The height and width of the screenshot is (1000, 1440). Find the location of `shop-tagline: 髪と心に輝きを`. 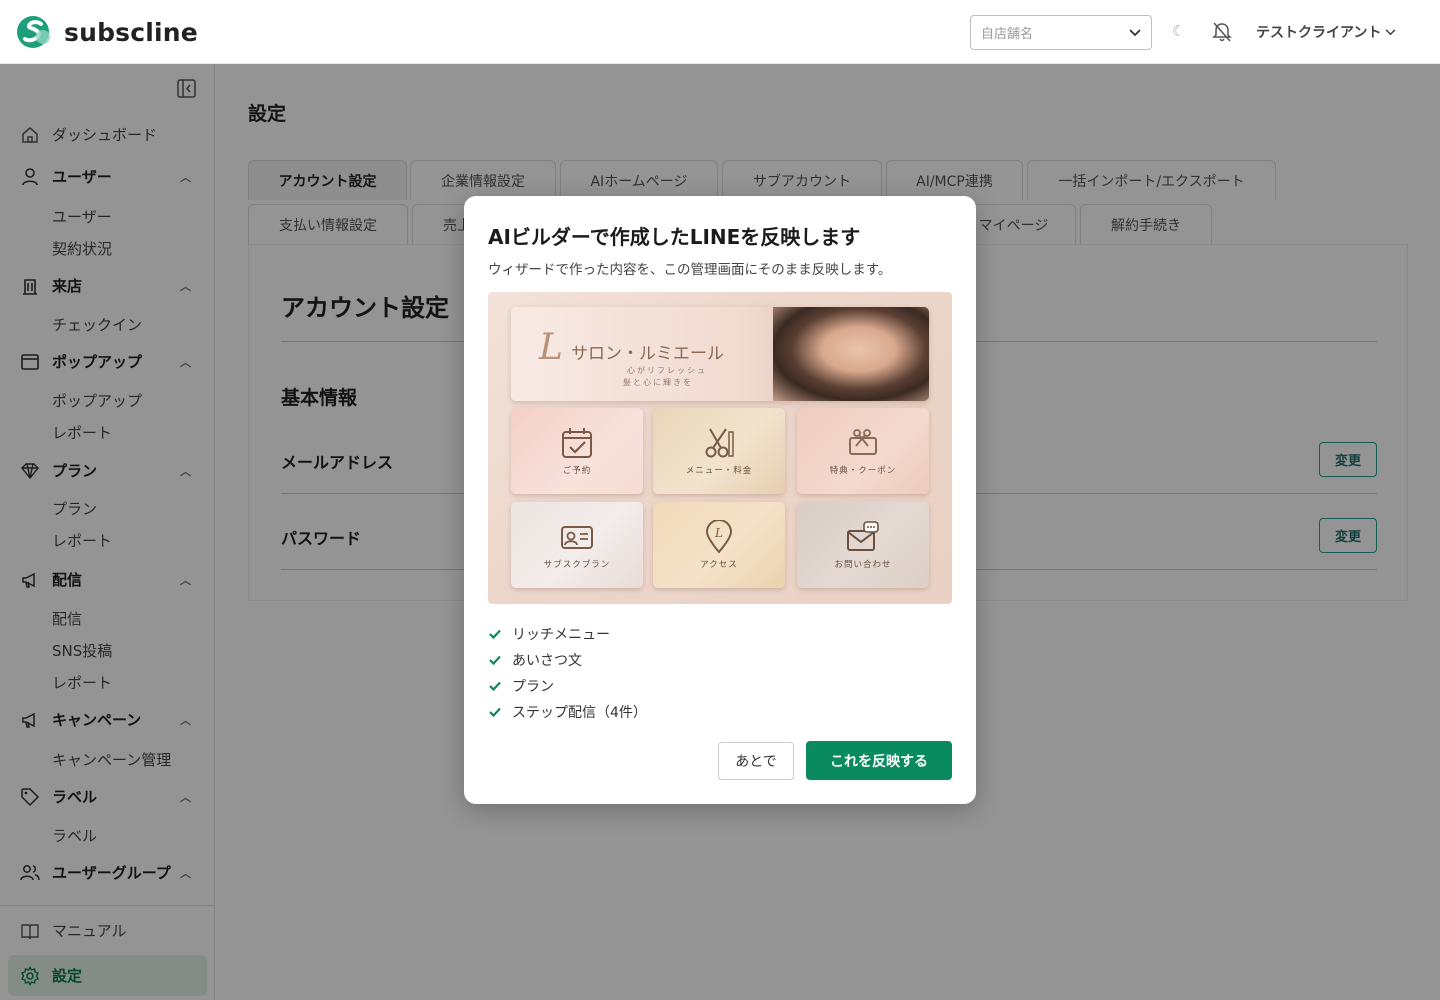

shop-tagline: 髪と心に輝きを is located at coordinates (658, 382).